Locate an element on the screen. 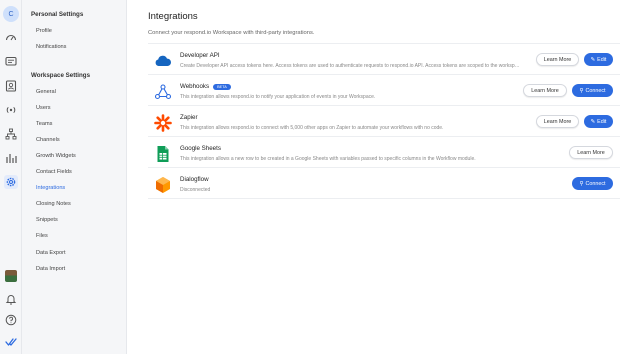 This screenshot has height=354, width=640. contacts-icon is located at coordinates (11, 86).